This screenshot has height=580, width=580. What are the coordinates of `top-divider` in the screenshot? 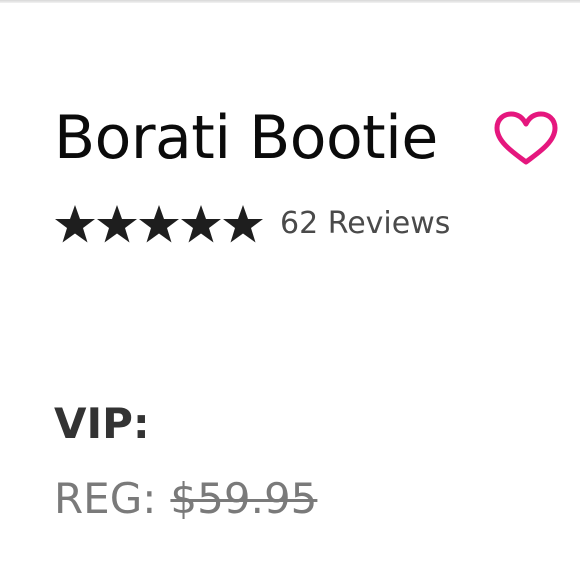 It's located at (290, 1).